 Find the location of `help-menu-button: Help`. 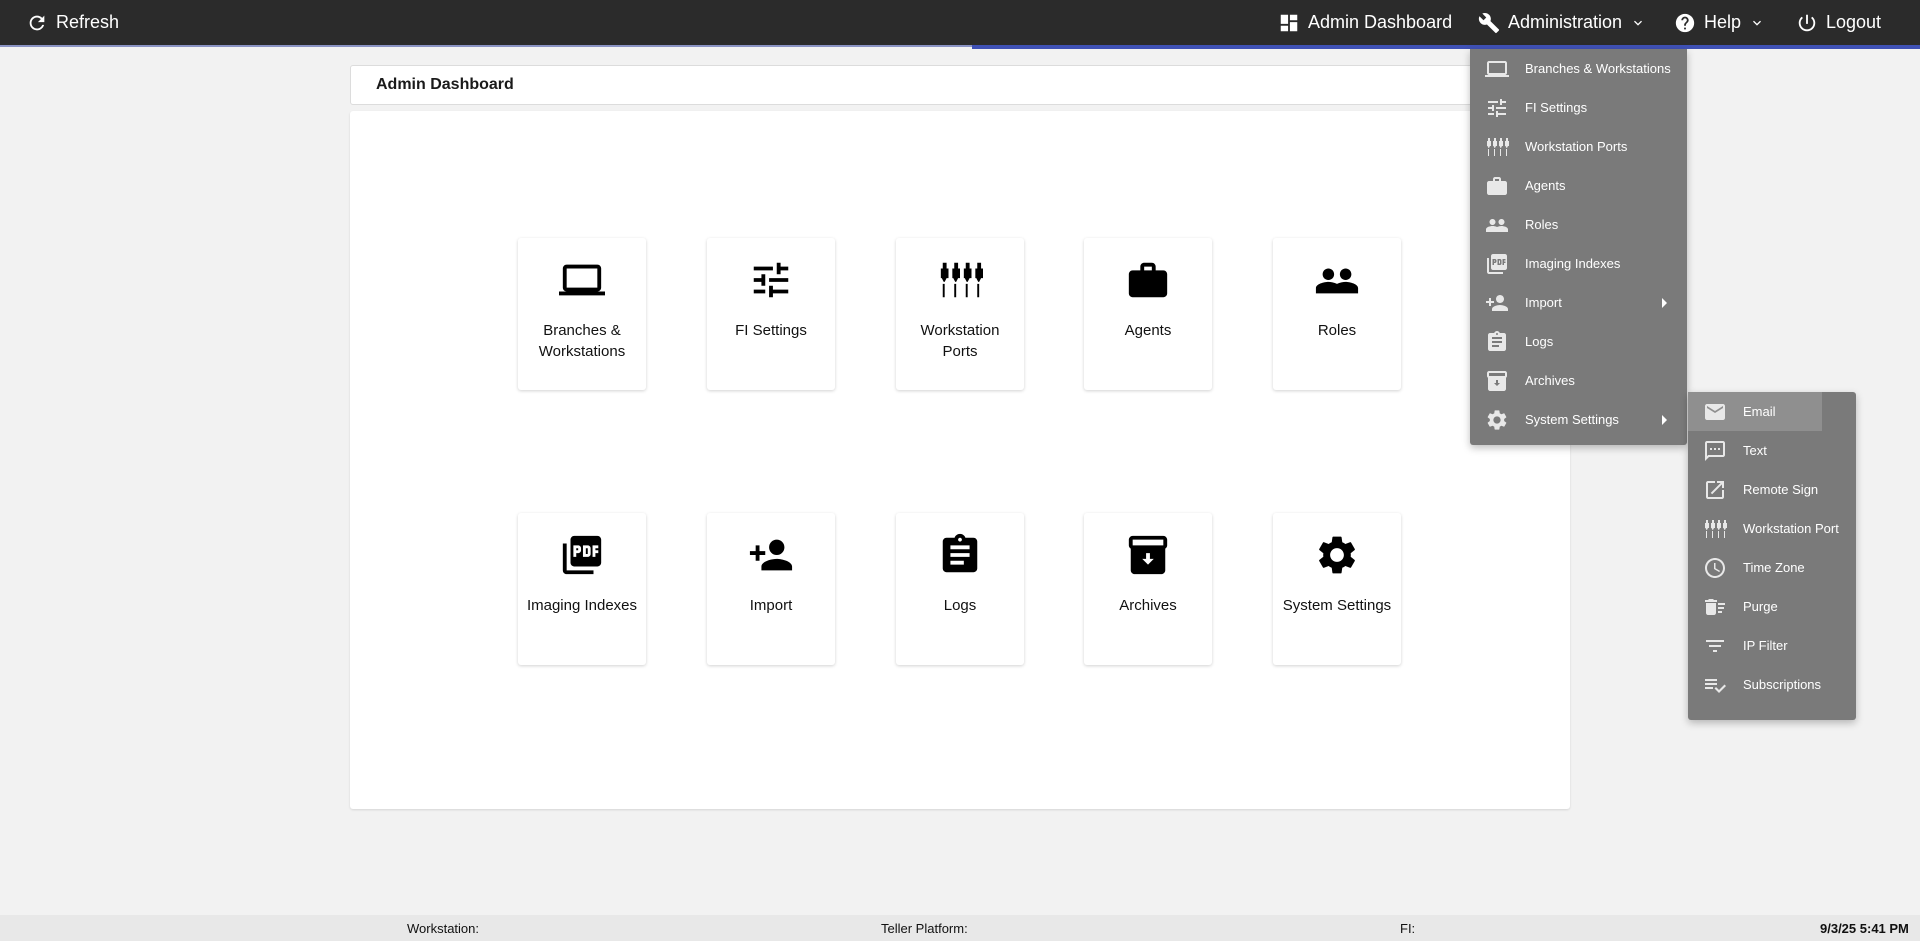

help-menu-button: Help is located at coordinates (1719, 22).